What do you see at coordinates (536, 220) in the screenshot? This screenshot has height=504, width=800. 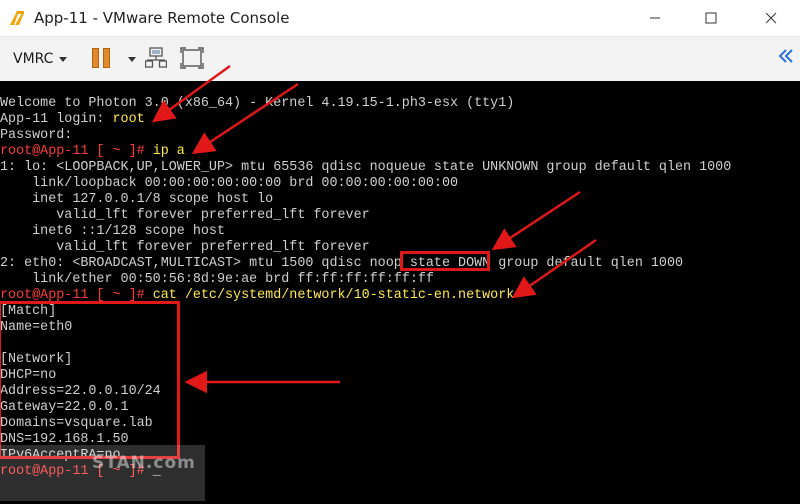 I see `arrow-to-state-down` at bounding box center [536, 220].